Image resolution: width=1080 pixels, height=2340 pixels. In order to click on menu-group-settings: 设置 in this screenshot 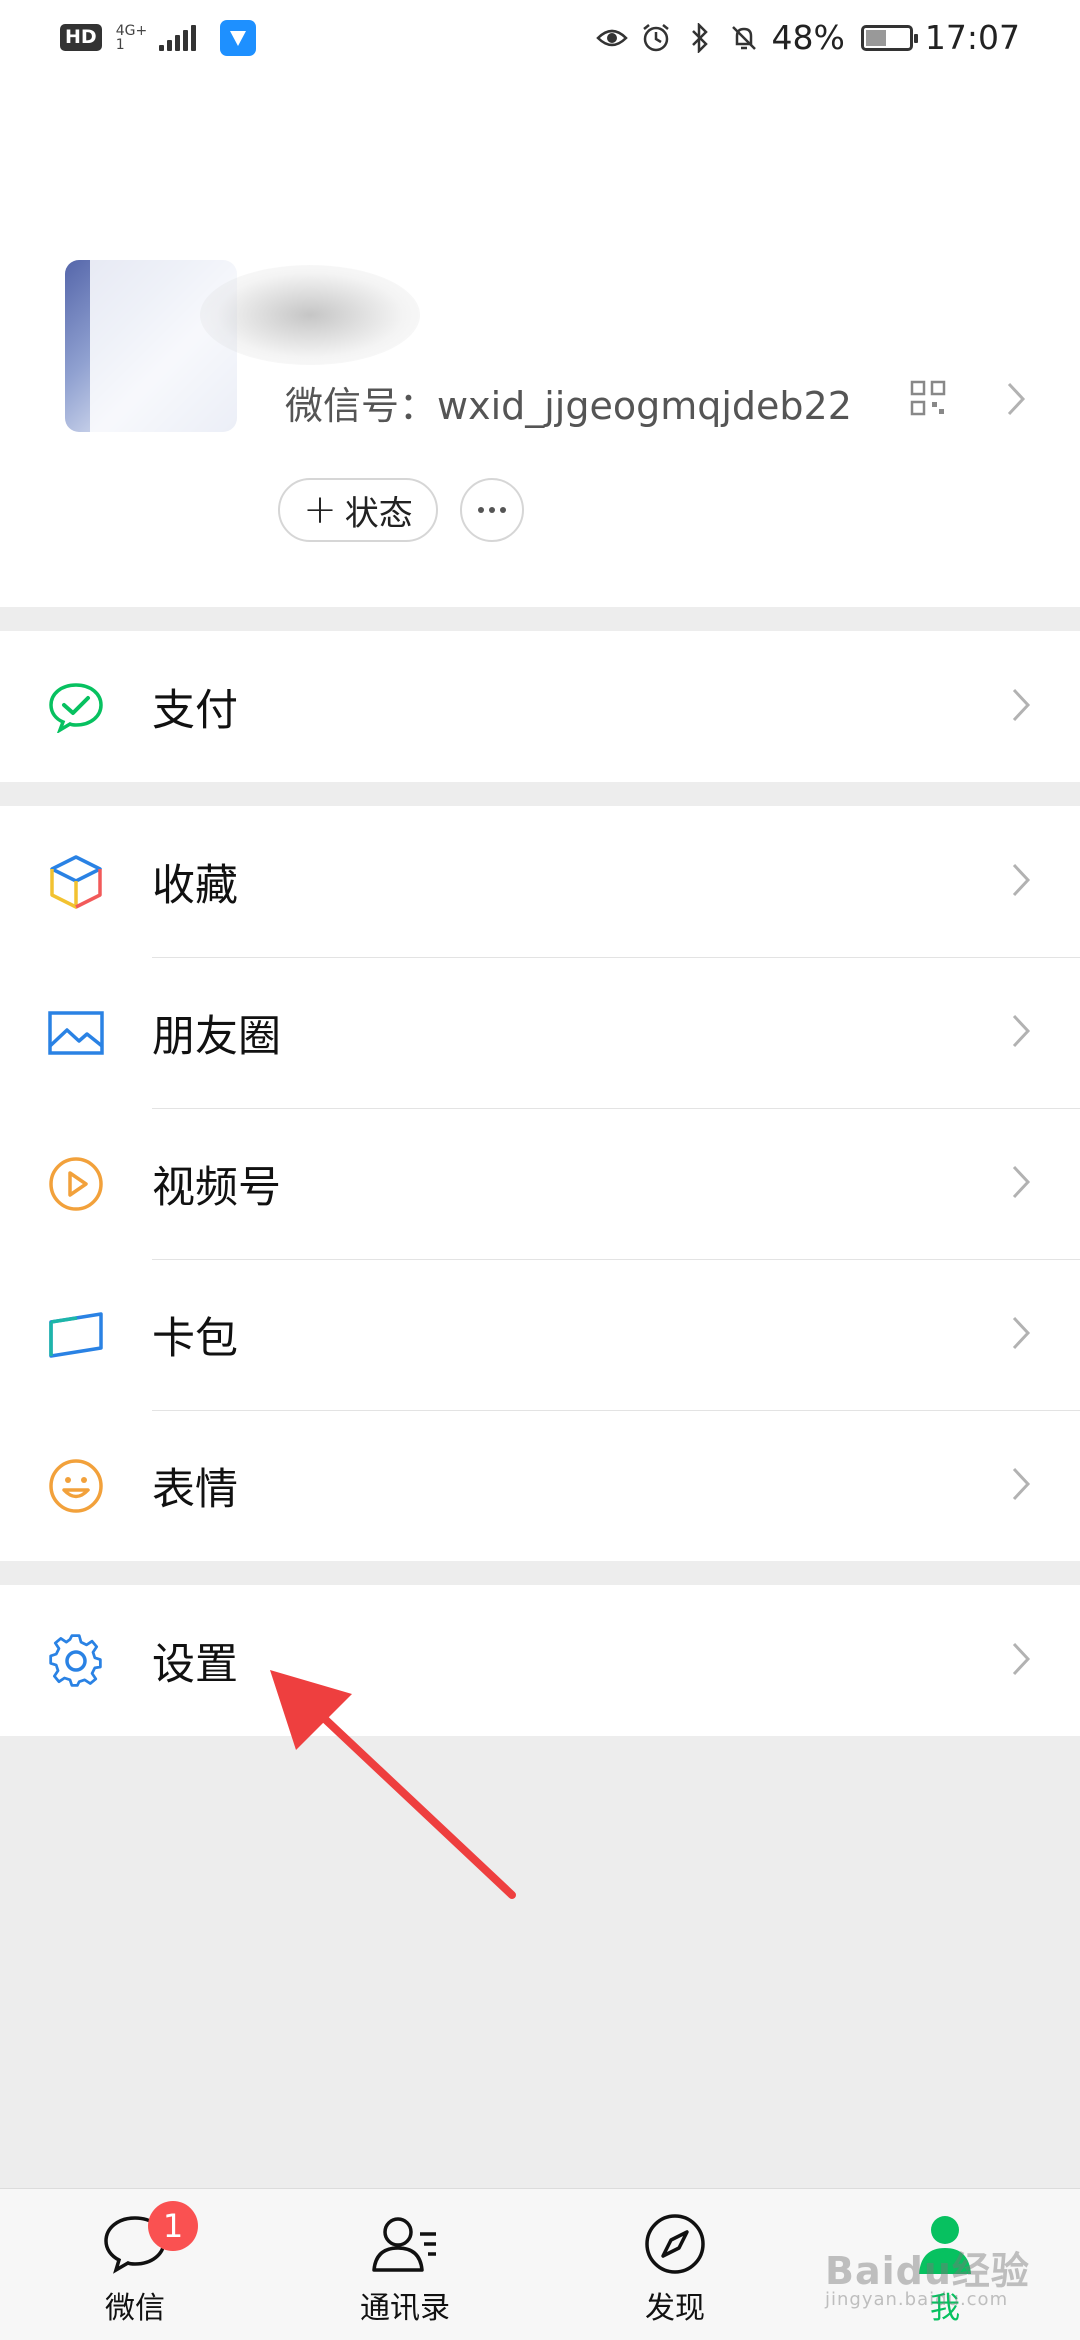, I will do `click(540, 1660)`.